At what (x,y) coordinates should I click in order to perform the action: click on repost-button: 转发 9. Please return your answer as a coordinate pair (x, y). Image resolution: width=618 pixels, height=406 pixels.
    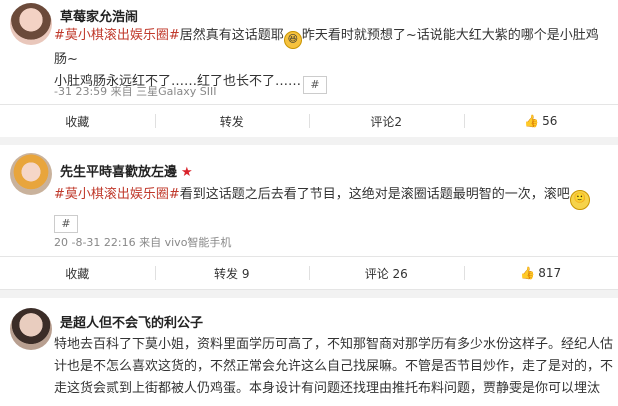
    Looking at the image, I should click on (232, 273).